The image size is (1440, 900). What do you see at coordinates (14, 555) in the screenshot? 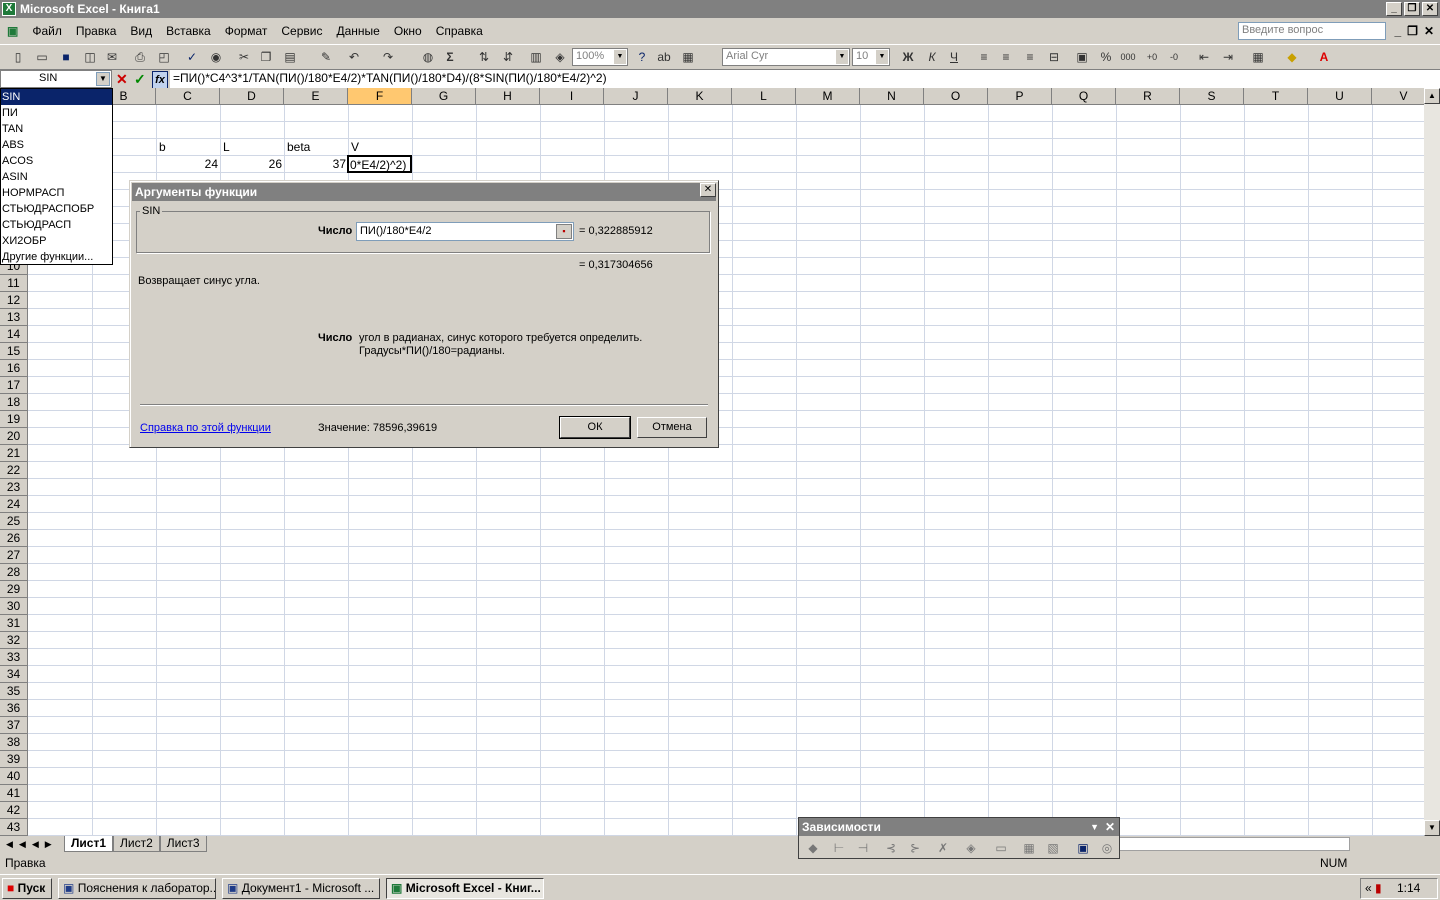
I see `row-header: 27` at bounding box center [14, 555].